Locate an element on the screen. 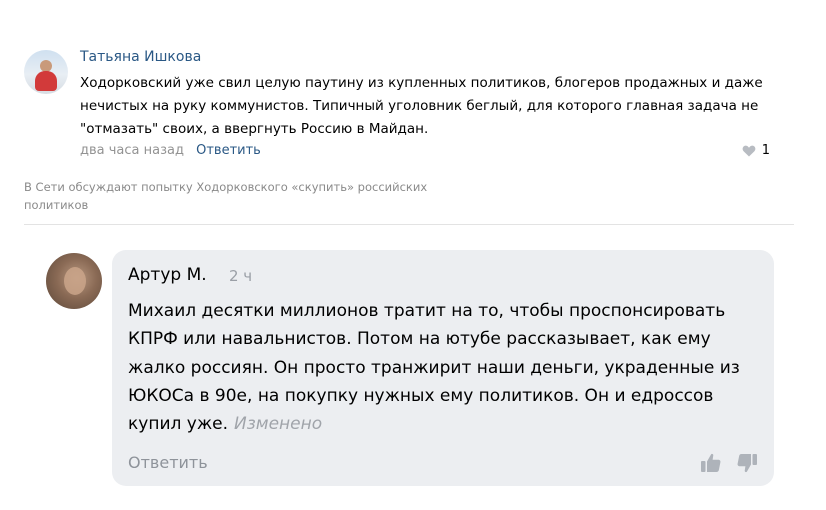 The image size is (826, 510). avatar-body is located at coordinates (46, 81).